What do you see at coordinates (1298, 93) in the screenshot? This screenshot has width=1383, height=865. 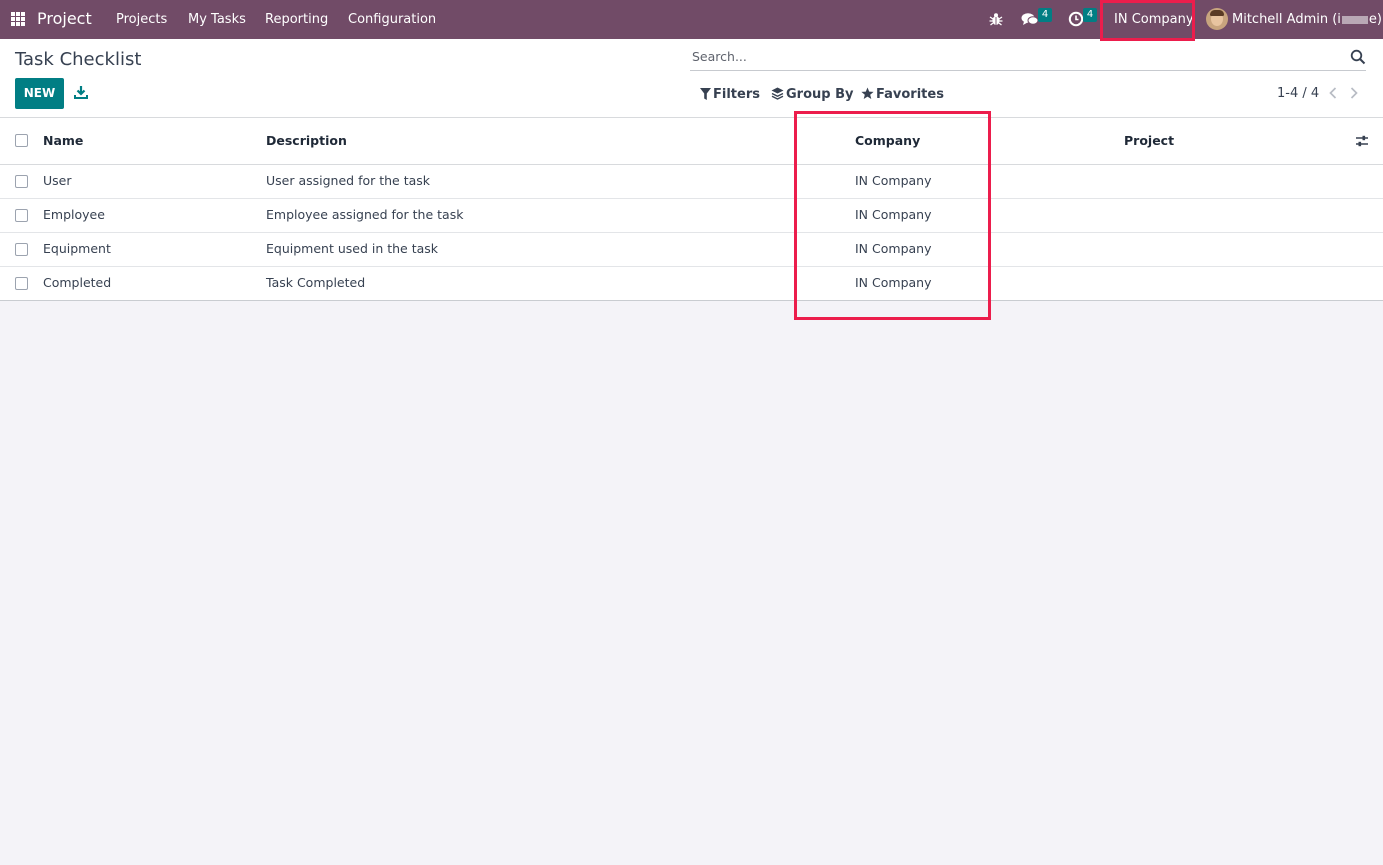 I see `pager-value: 1-4 / 4` at bounding box center [1298, 93].